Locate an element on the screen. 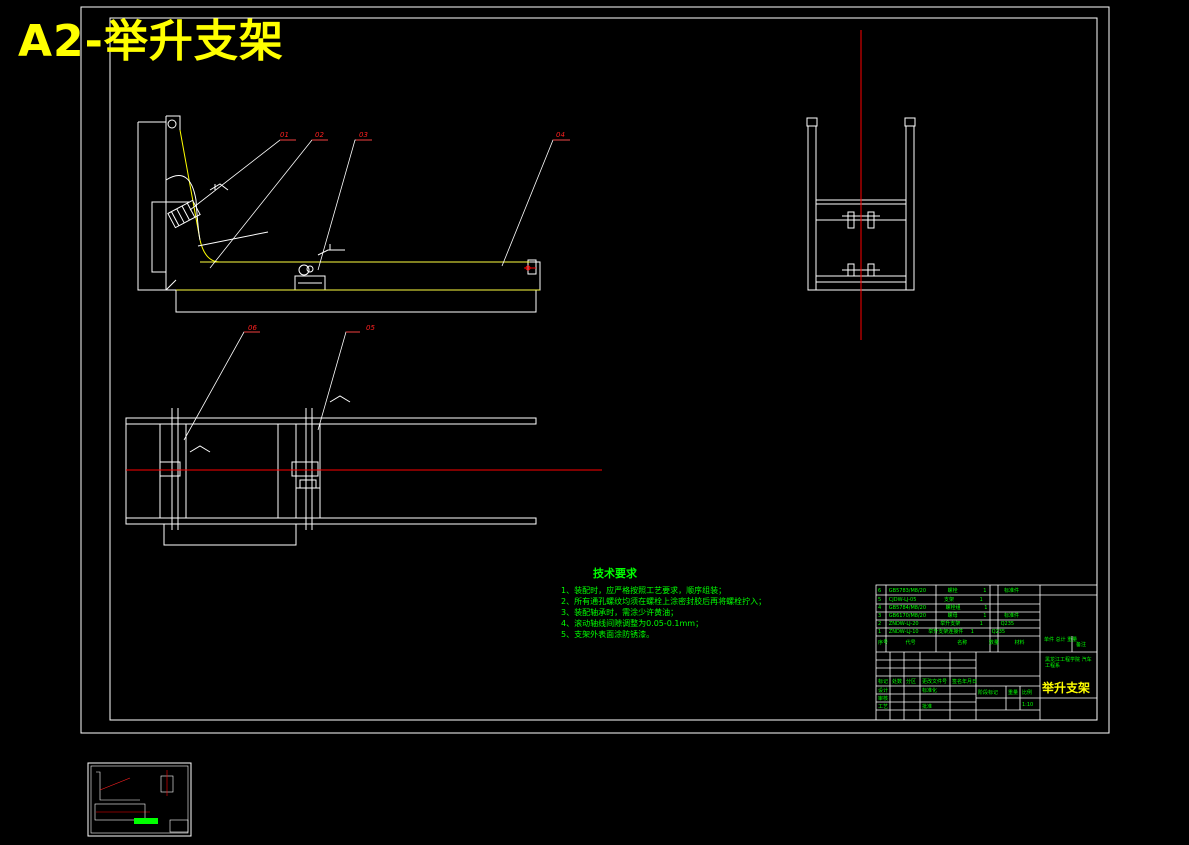 Image resolution: width=1189 pixels, height=845 pixels. tb-label: 设计 is located at coordinates (883, 691).